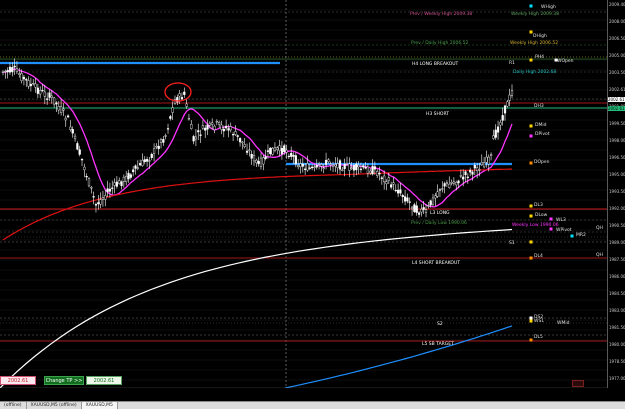 This screenshot has height=409, width=625. What do you see at coordinates (617, 38) in the screenshot?
I see `price-tick-label: 2006.50` at bounding box center [617, 38].